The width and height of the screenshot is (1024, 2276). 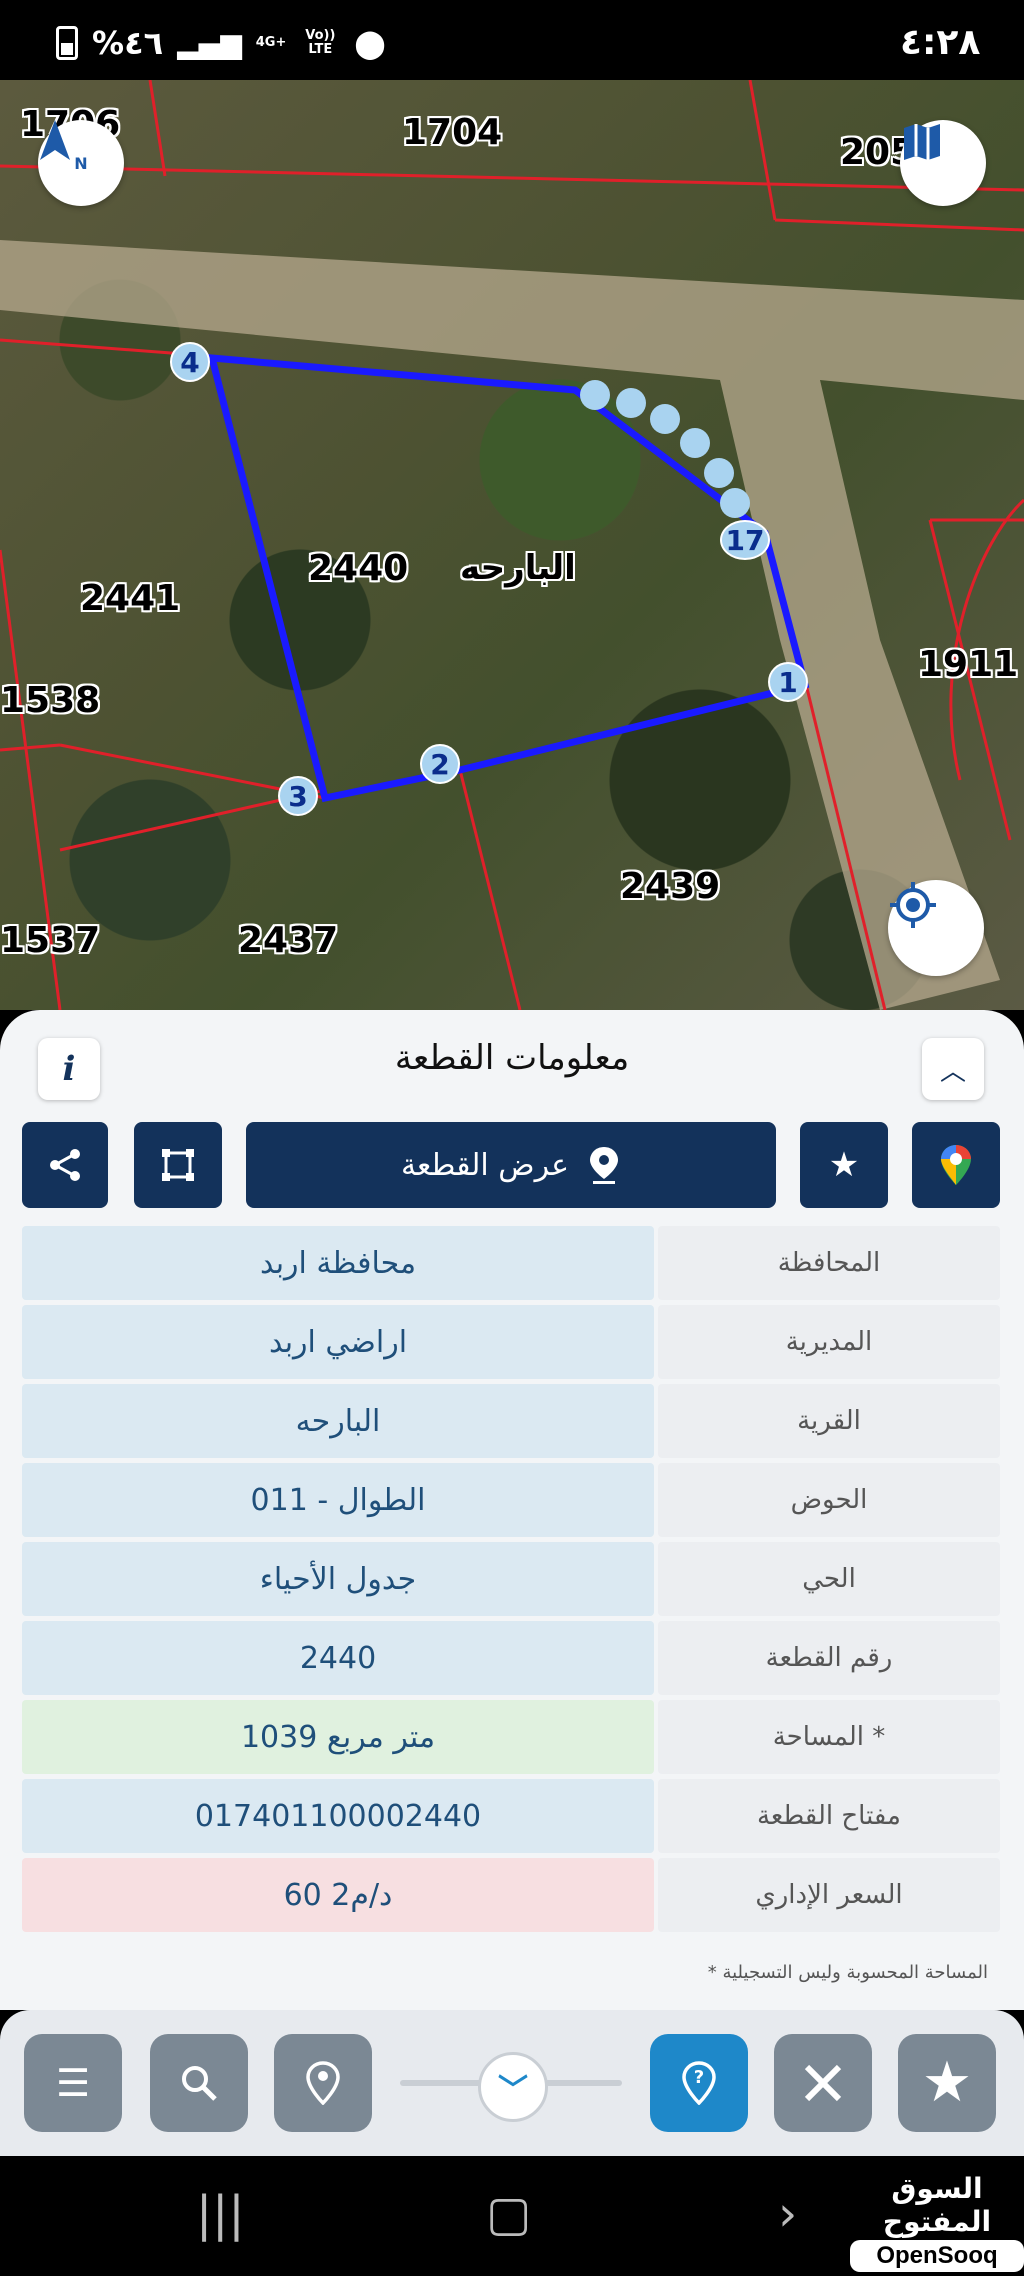 What do you see at coordinates (338, 1816) in the screenshot?
I see `info-row-value: 017401100002440` at bounding box center [338, 1816].